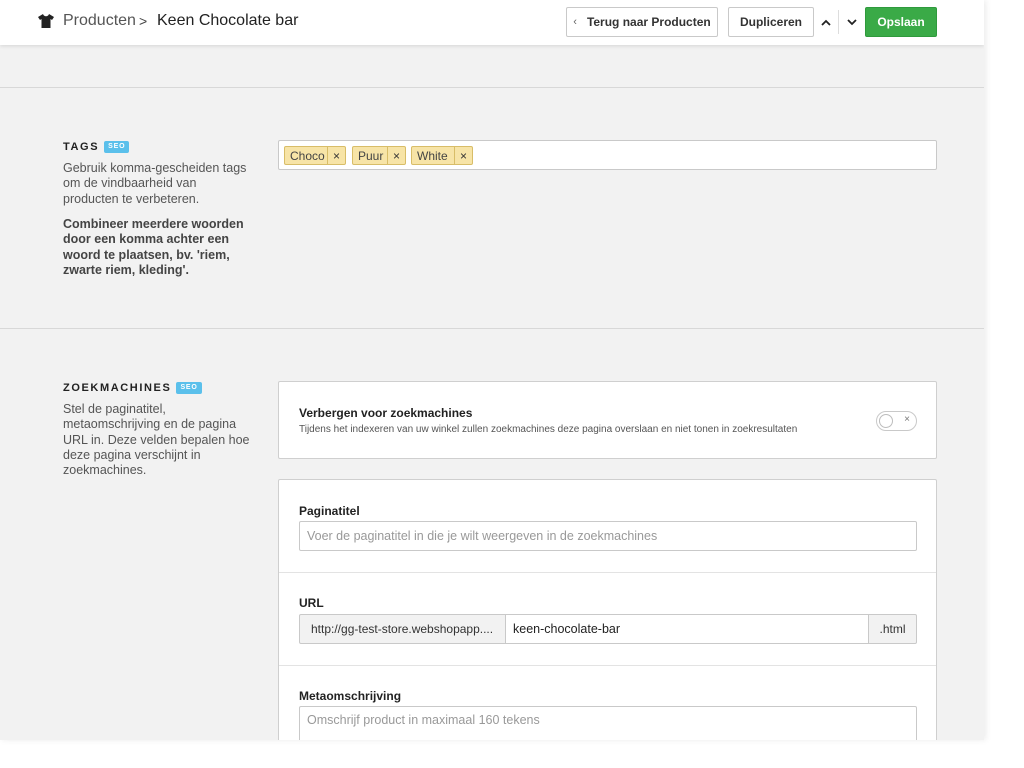 The image size is (1024, 768). Describe the element at coordinates (838, 22) in the screenshot. I see `nav-divider` at that location.